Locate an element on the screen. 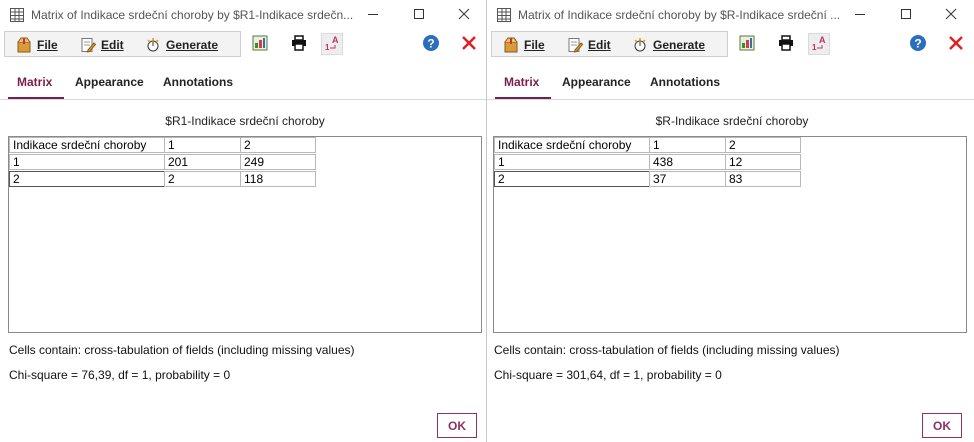 The height and width of the screenshot is (442, 974). table-cell: 249 is located at coordinates (278, 162).